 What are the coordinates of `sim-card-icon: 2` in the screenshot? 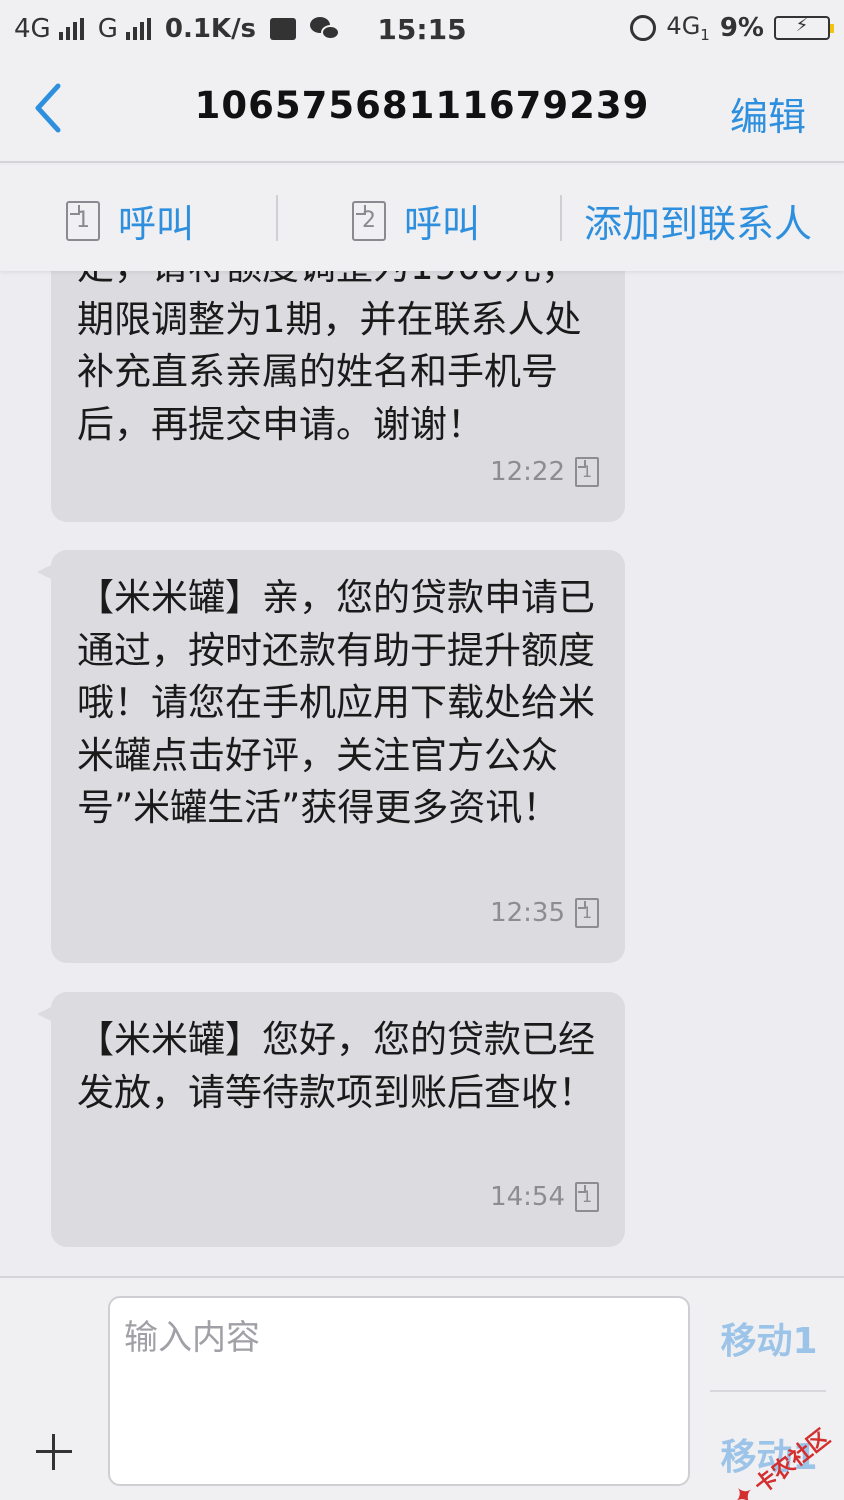 It's located at (369, 220).